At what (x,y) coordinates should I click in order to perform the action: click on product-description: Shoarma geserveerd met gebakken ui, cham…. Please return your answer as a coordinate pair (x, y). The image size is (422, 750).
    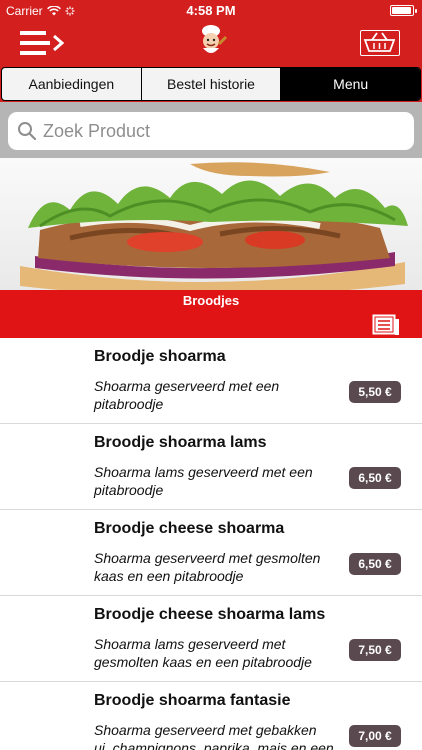
    Looking at the image, I should click on (214, 736).